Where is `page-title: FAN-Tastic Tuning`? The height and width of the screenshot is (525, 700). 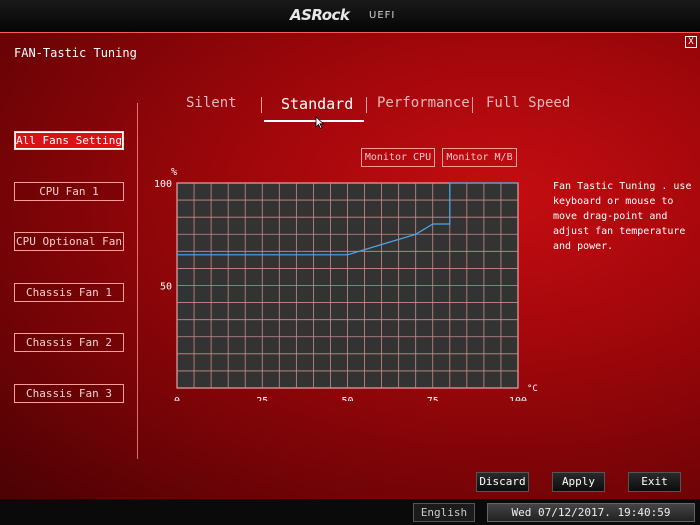 page-title: FAN-Tastic Tuning is located at coordinates (75, 53).